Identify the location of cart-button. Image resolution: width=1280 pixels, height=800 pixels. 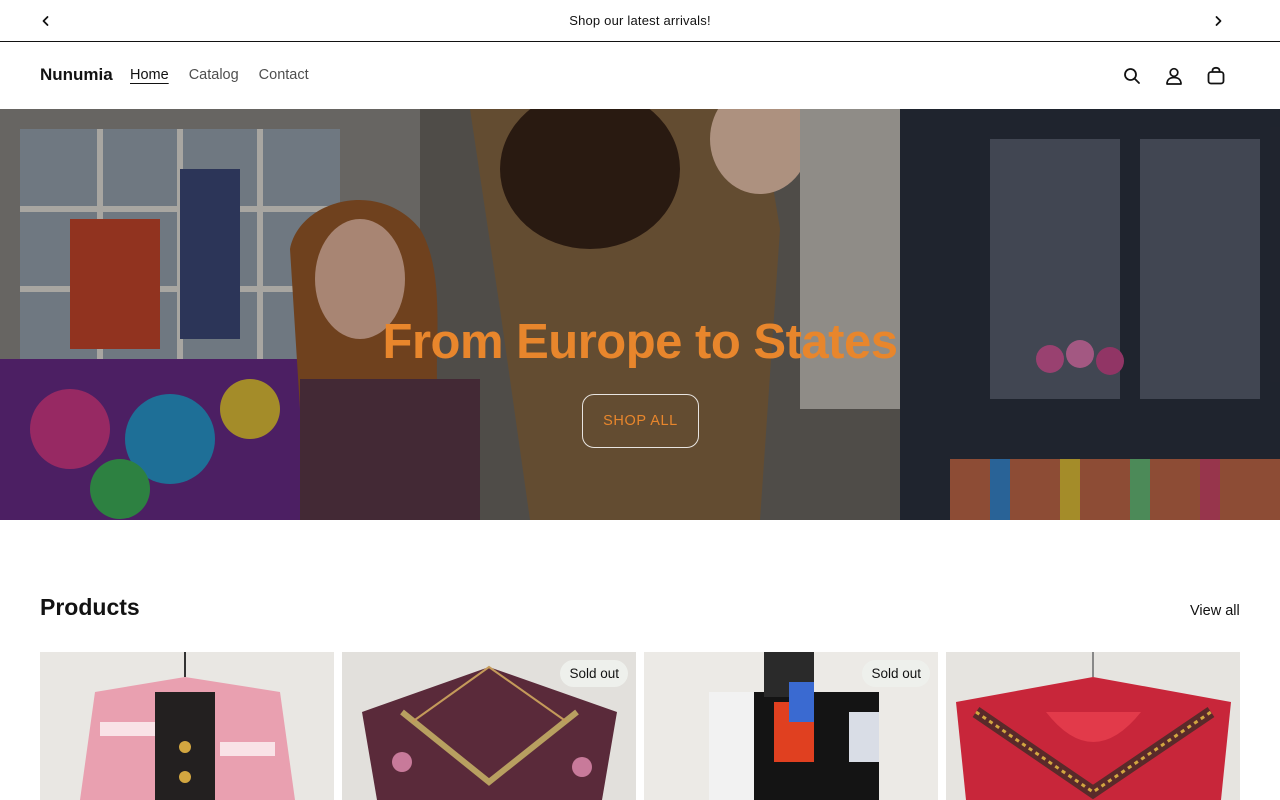
(1216, 76).